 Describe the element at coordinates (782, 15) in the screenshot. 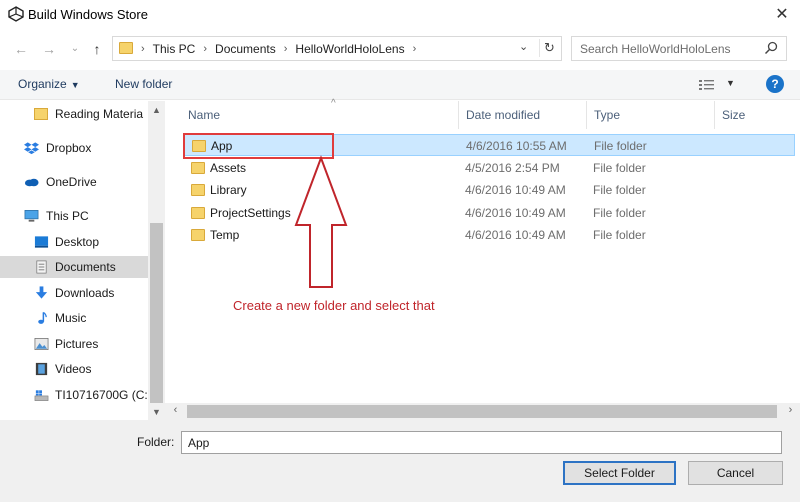

I see `close-icon: ✕` at that location.